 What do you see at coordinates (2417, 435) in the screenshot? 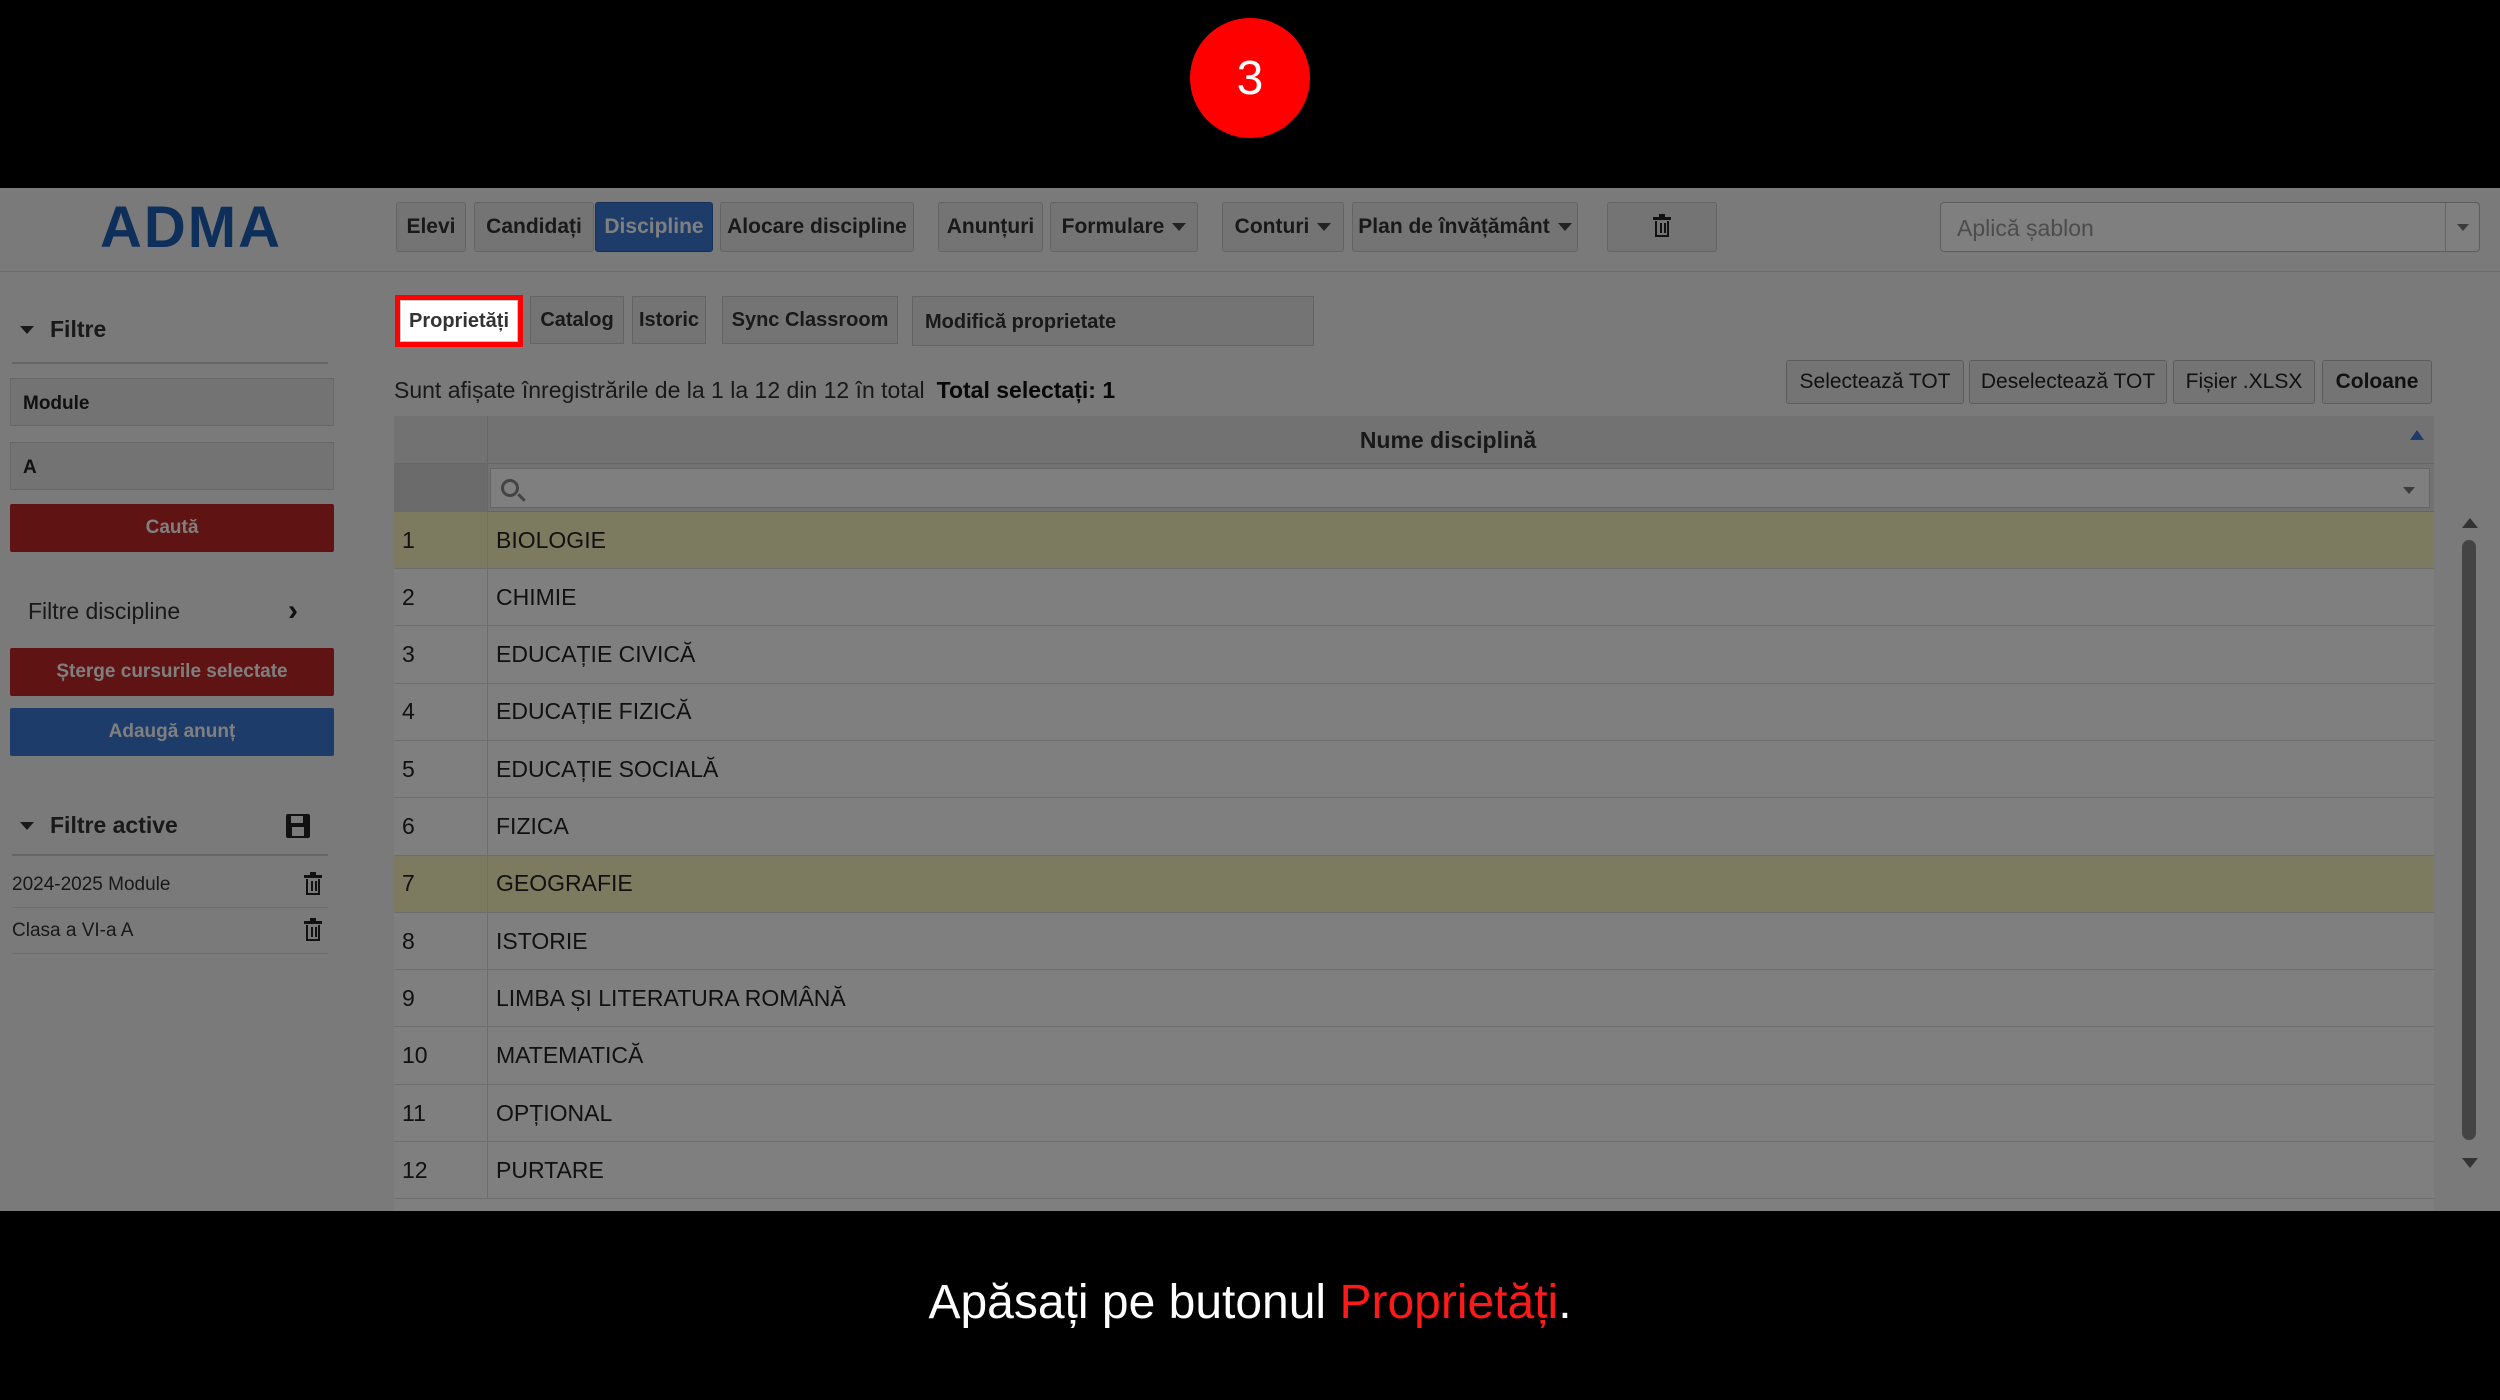
I see `sort-ascending-icon` at bounding box center [2417, 435].